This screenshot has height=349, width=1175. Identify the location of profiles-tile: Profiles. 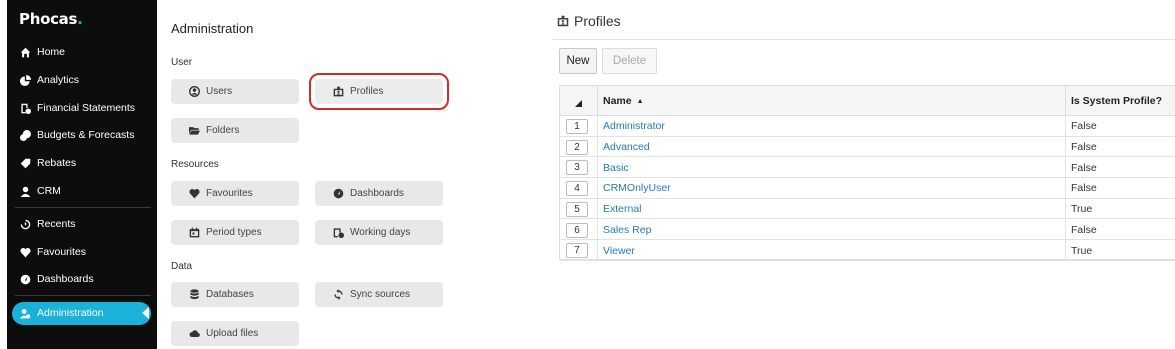
(379, 91).